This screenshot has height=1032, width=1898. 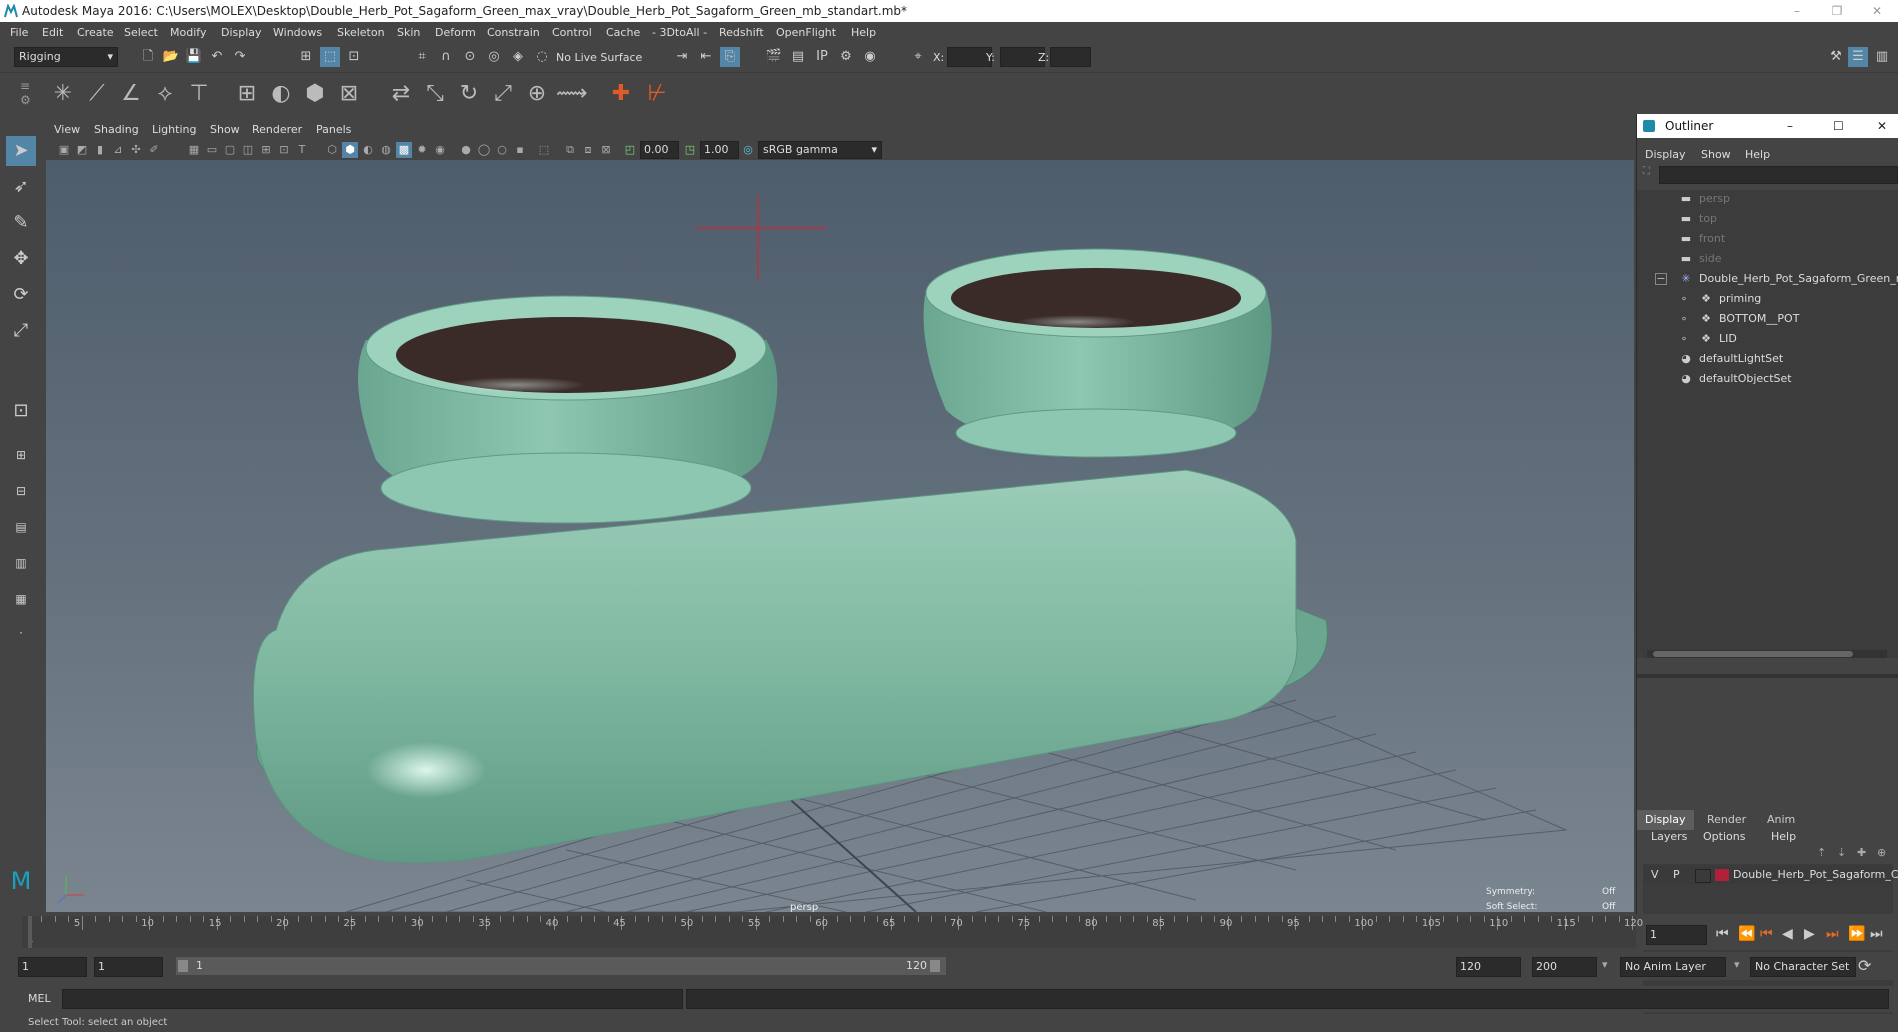 What do you see at coordinates (863, 32) in the screenshot?
I see `menu-help: Help` at bounding box center [863, 32].